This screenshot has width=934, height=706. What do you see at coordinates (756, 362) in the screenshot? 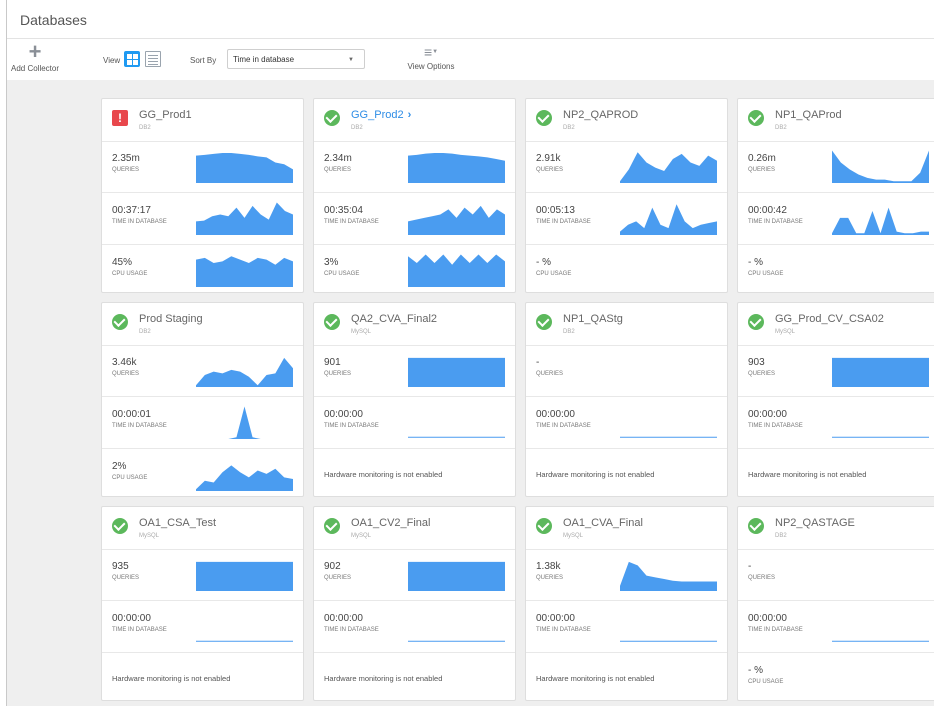
I see `queries-value: 903` at bounding box center [756, 362].